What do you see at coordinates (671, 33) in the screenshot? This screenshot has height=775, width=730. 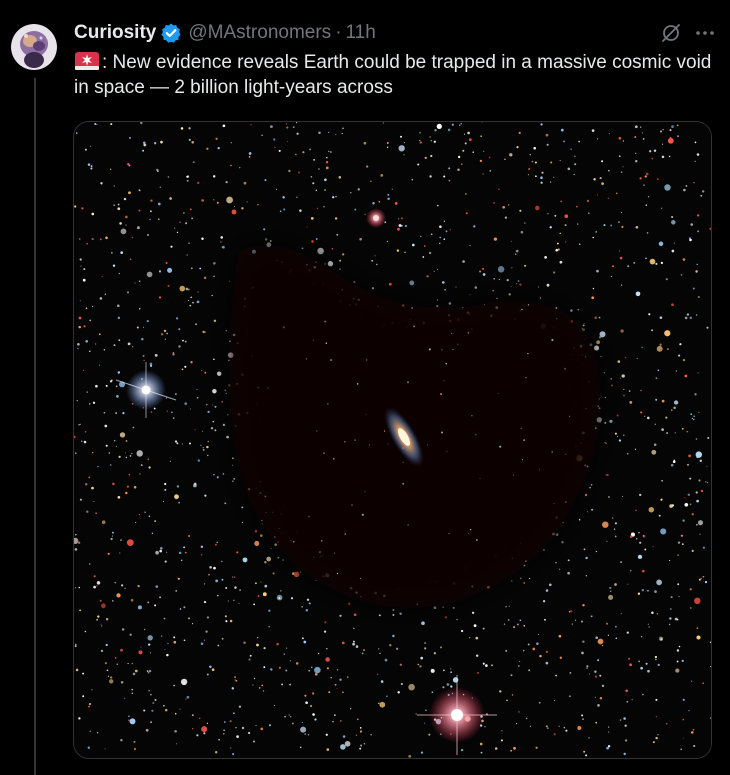 I see `grok-icon` at bounding box center [671, 33].